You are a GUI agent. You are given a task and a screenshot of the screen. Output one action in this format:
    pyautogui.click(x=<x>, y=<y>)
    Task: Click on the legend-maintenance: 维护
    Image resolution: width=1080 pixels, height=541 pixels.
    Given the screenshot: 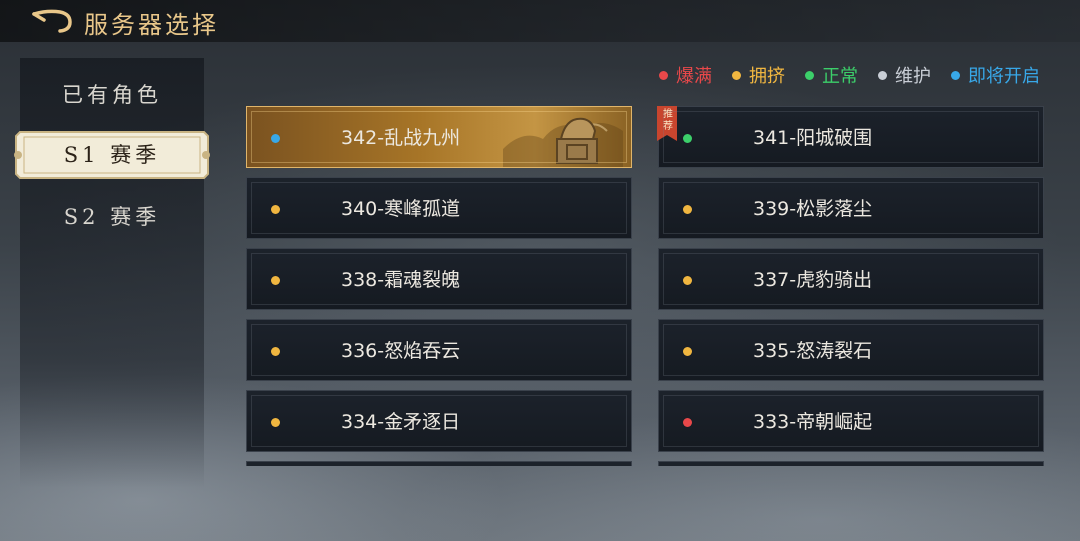 What is the action you would take?
    pyautogui.click(x=904, y=75)
    